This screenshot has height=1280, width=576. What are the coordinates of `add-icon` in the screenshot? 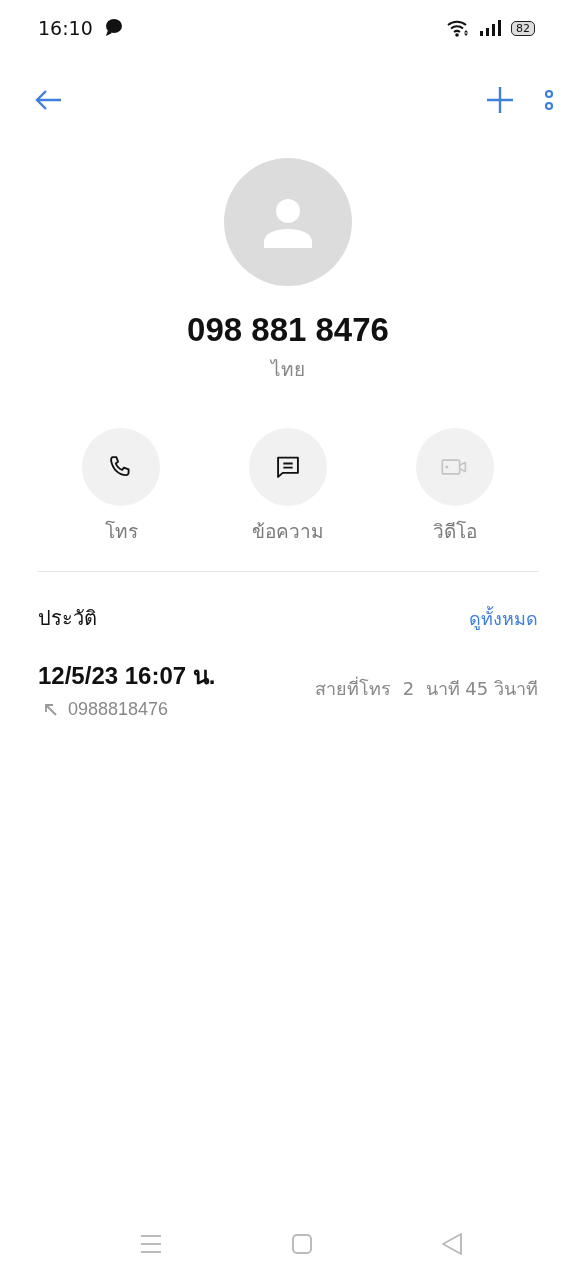 It's located at (500, 100).